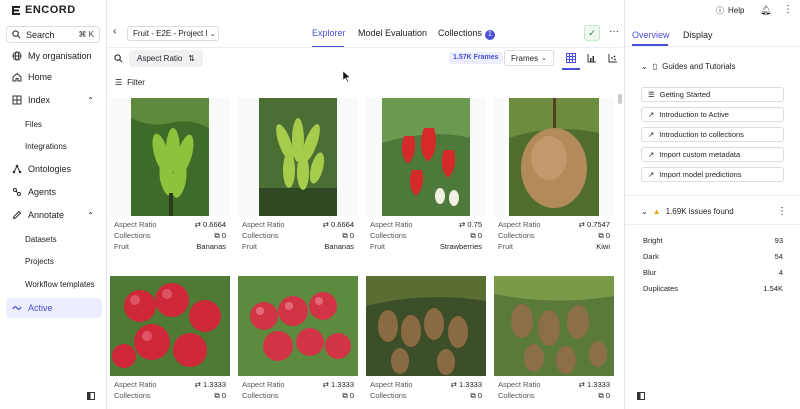  Describe the element at coordinates (191, 58) in the screenshot. I see `sort-direction-icon: ⇅` at that location.